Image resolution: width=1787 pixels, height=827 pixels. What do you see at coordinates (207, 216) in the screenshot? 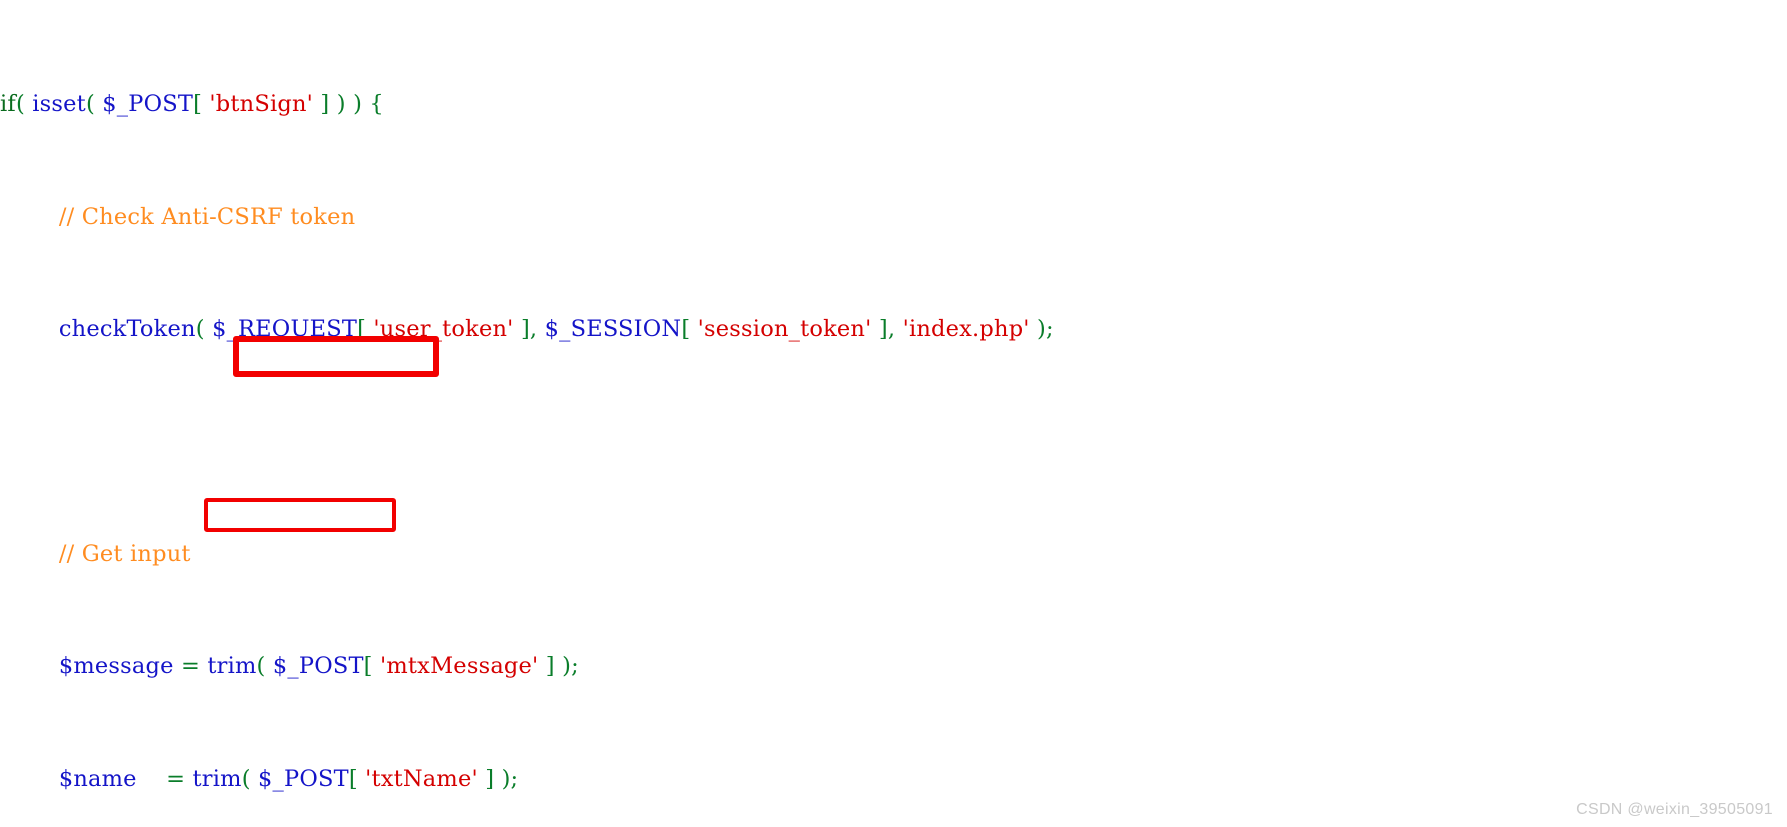
I see `code-line: // Check Anti-CSRF token` at bounding box center [207, 216].